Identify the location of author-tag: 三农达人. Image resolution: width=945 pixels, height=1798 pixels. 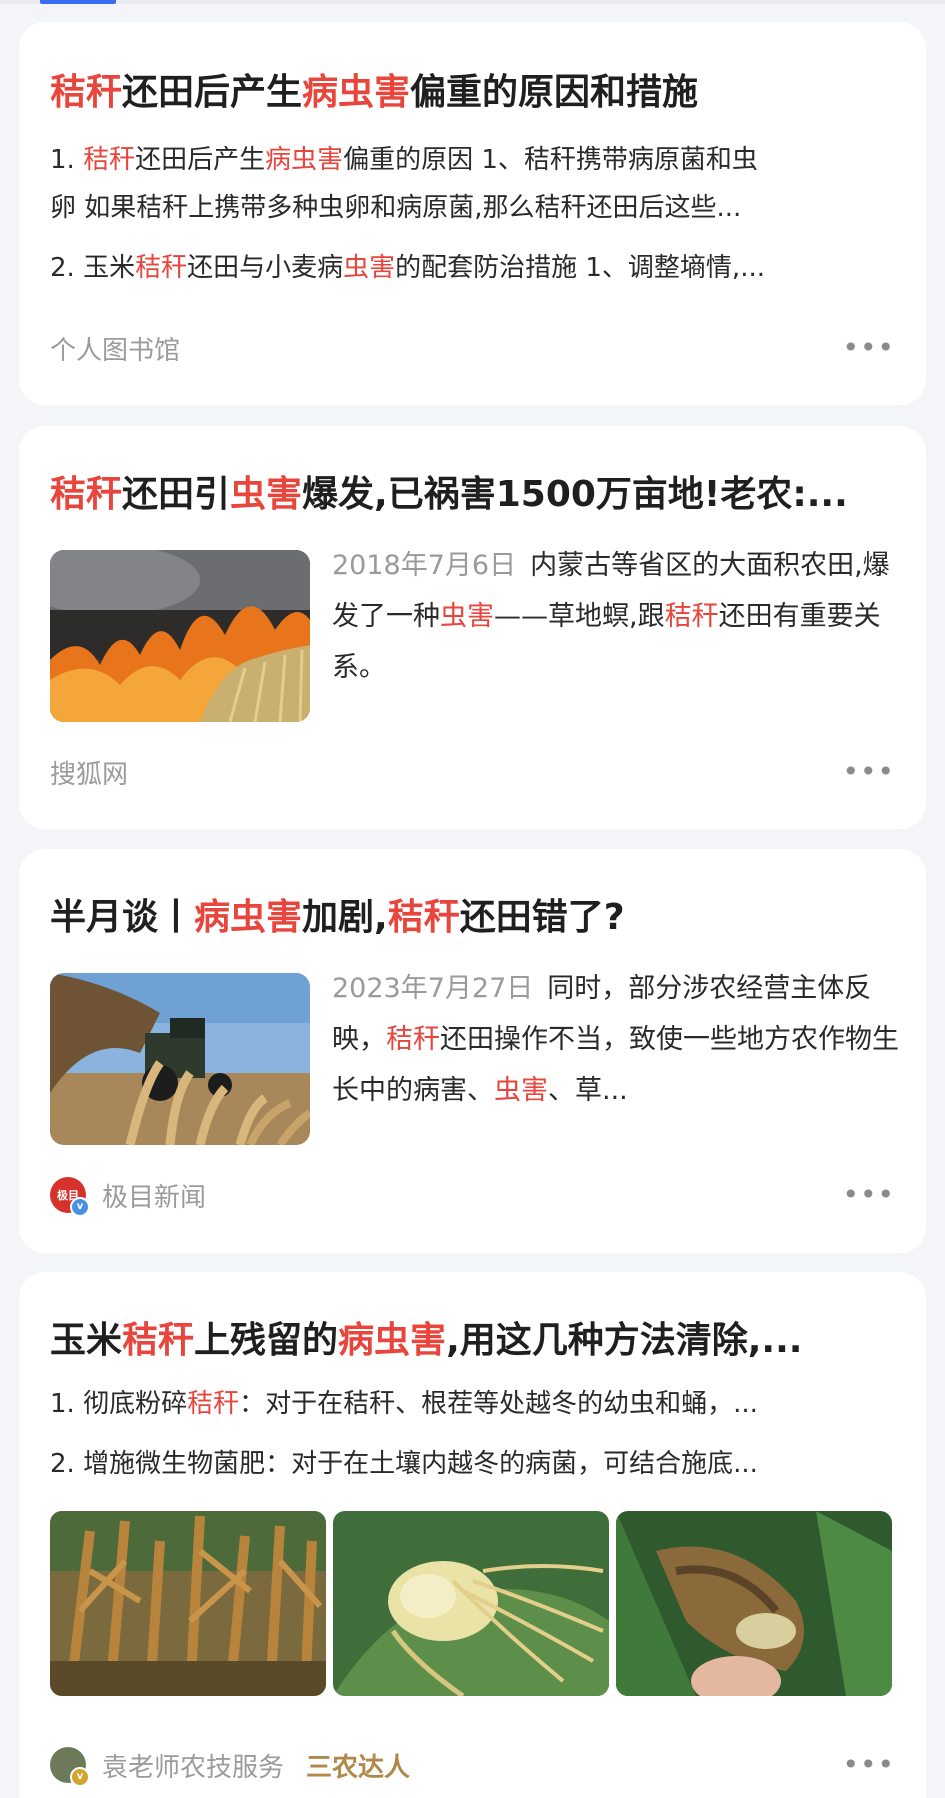
(358, 1767).